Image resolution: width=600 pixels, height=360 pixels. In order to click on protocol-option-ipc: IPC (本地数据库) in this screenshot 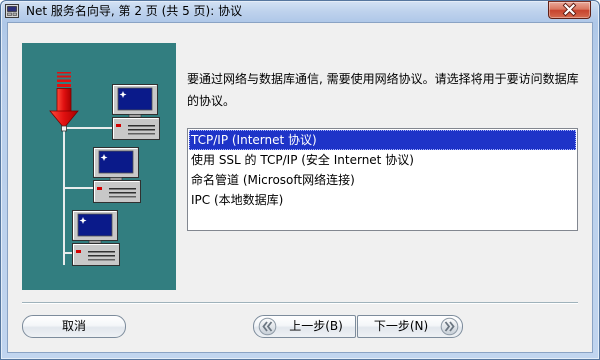, I will do `click(382, 200)`.